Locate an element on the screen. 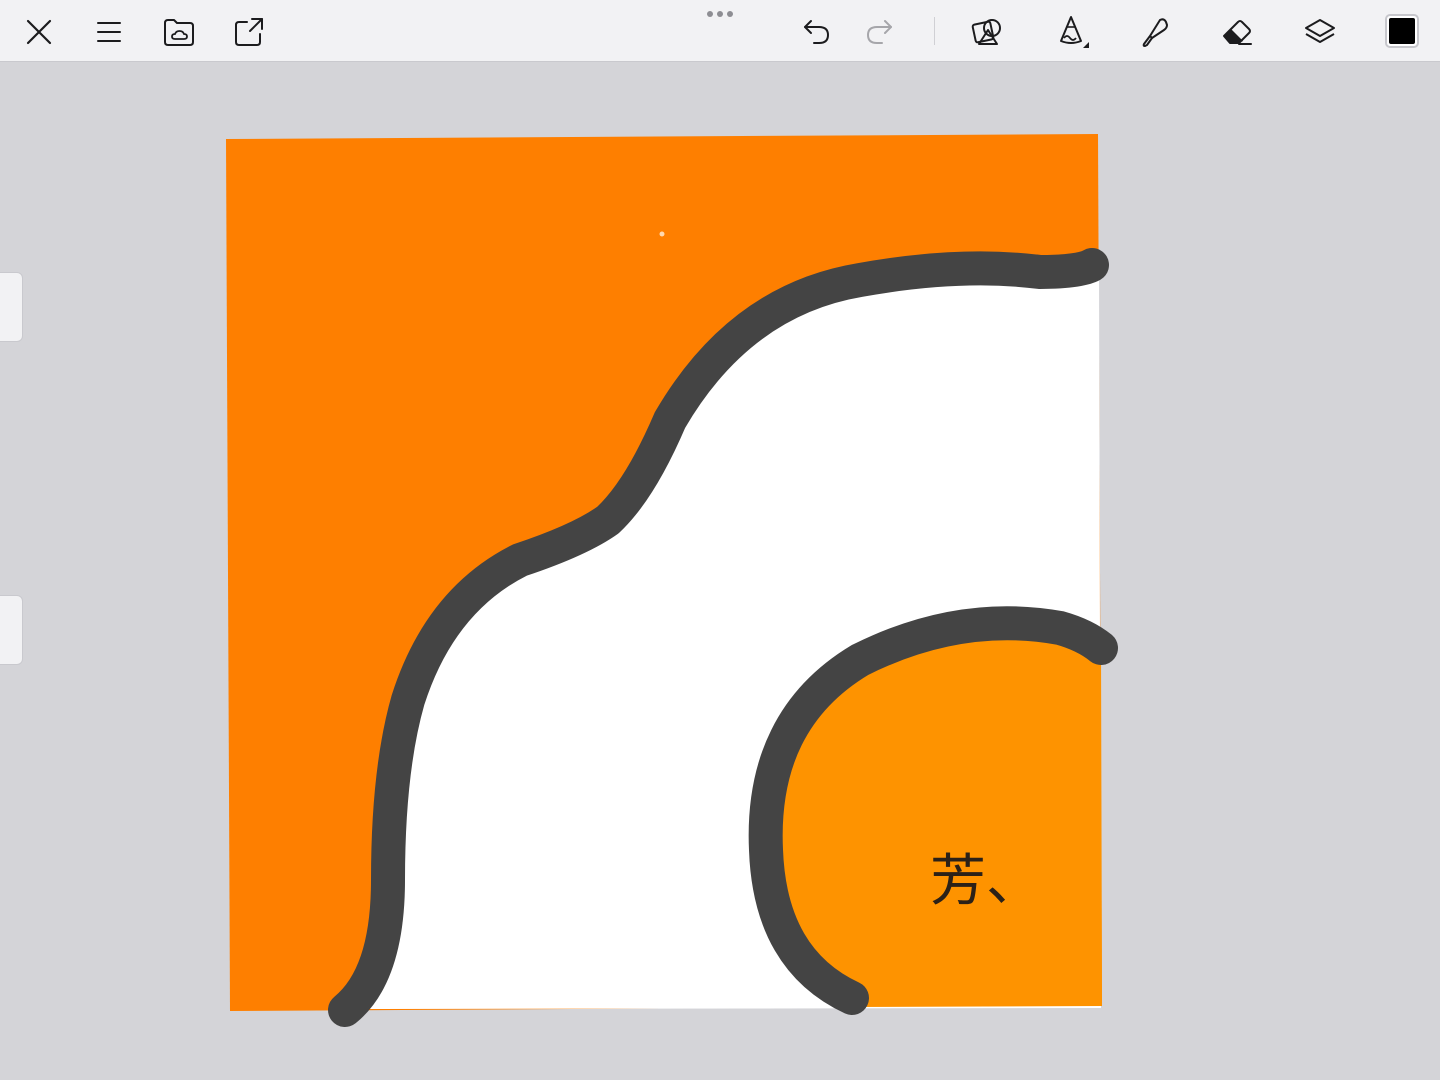  fill-icon is located at coordinates (1155, 32).